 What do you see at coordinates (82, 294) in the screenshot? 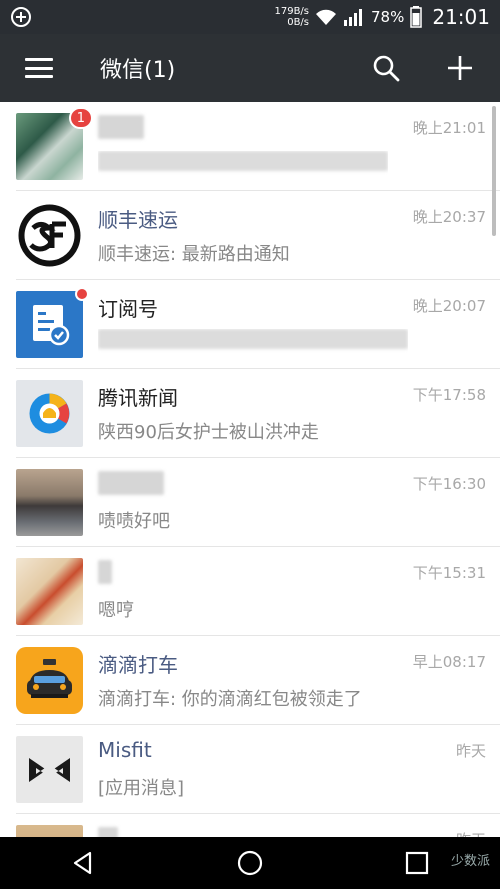
I see `unread-dot` at bounding box center [82, 294].